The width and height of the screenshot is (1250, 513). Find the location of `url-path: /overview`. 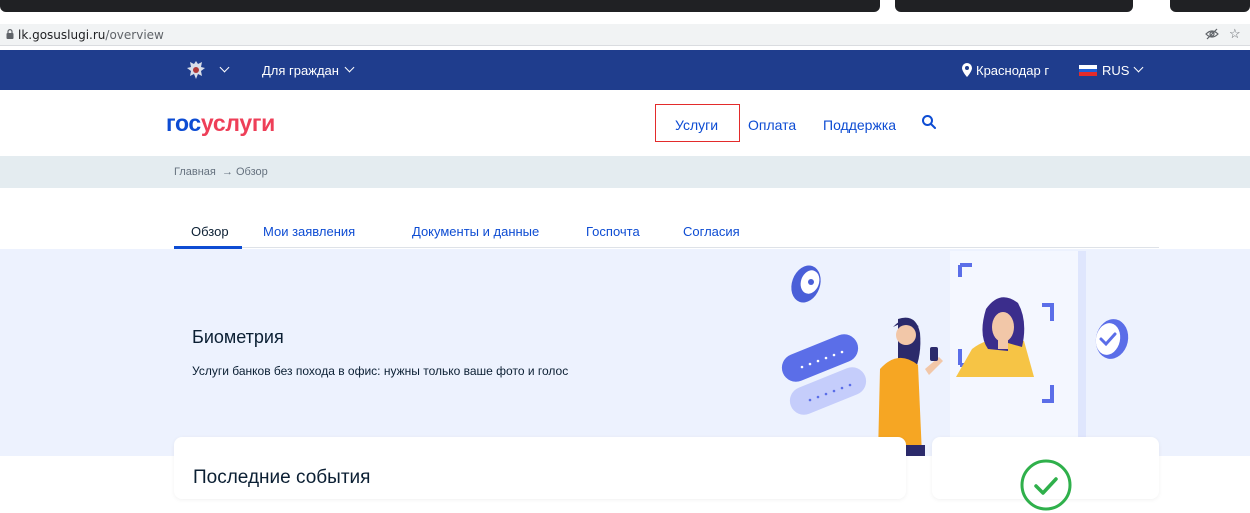

url-path: /overview is located at coordinates (134, 35).